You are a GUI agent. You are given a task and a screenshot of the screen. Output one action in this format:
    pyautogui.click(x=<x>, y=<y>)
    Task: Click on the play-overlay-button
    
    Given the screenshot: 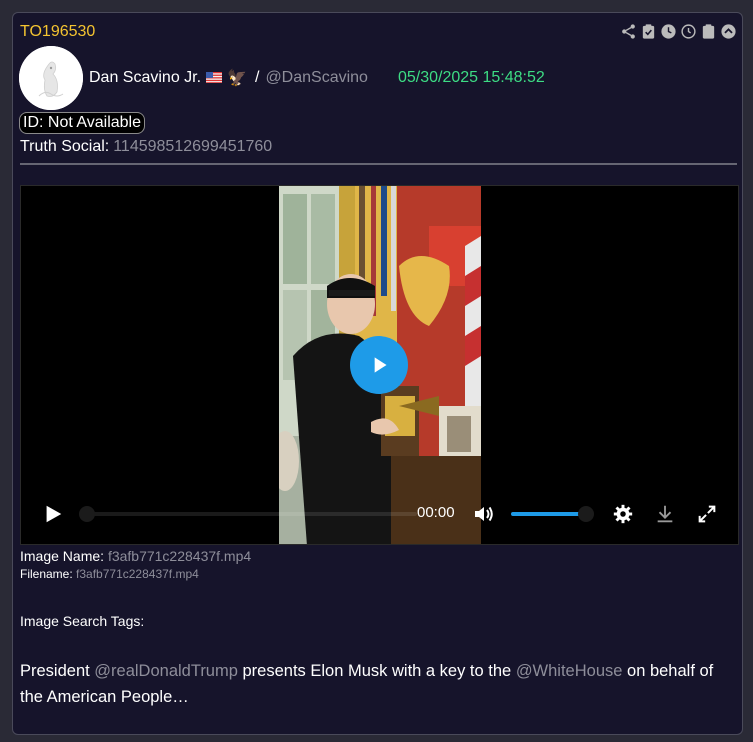 What is the action you would take?
    pyautogui.click(x=379, y=365)
    